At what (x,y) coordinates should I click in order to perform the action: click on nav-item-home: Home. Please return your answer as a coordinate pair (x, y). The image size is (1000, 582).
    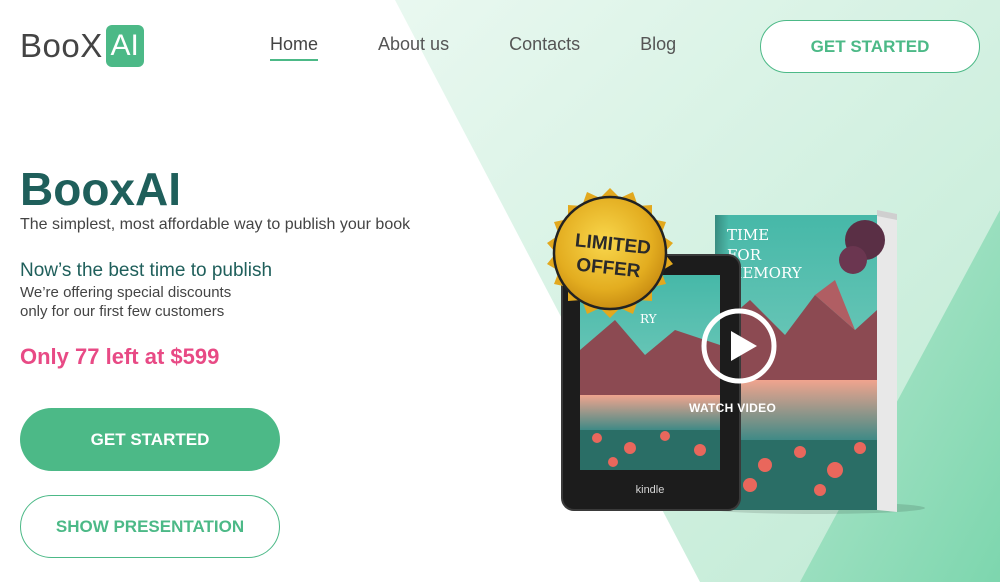
    Looking at the image, I should click on (294, 47).